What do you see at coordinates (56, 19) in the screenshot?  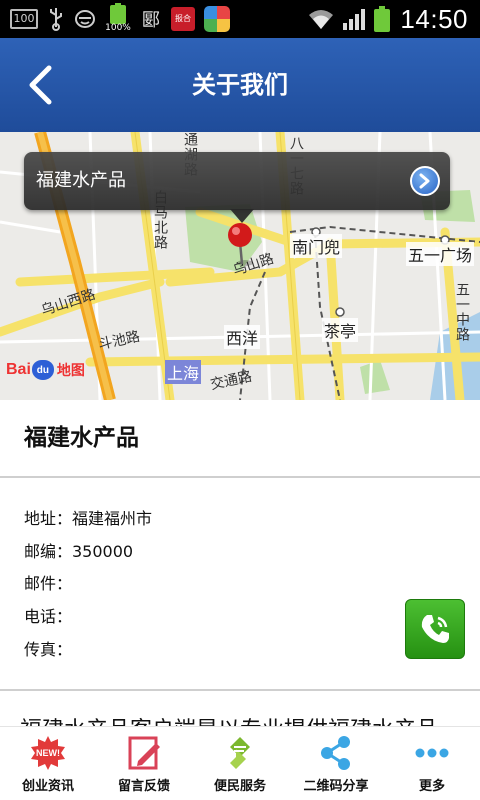 I see `usb-icon` at bounding box center [56, 19].